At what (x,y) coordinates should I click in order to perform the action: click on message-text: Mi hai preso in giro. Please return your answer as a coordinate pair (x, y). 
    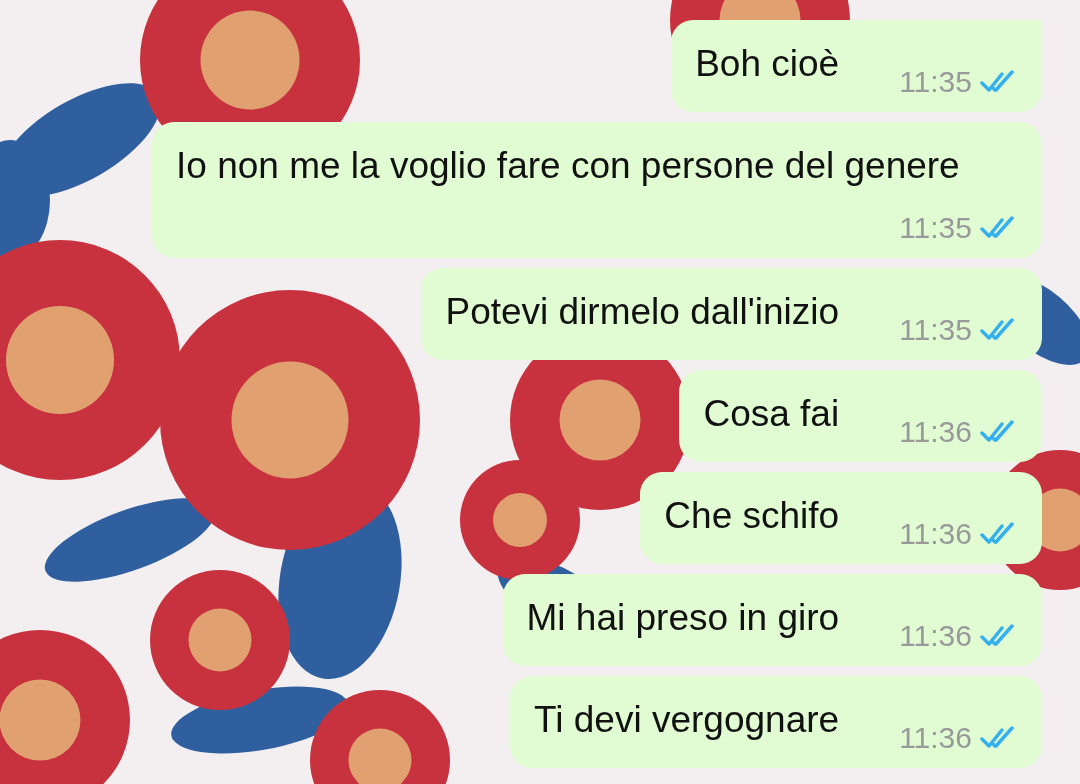
    Looking at the image, I should click on (683, 617).